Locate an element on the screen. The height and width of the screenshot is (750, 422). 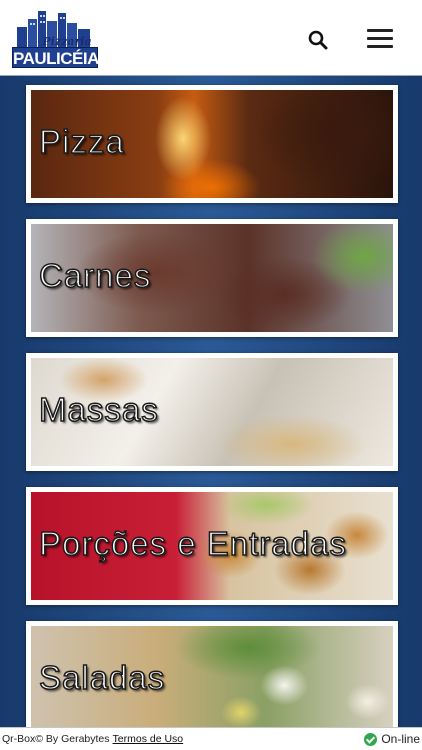
copyright-text: Qr-Box© By Gerabytes is located at coordinates (56, 739).